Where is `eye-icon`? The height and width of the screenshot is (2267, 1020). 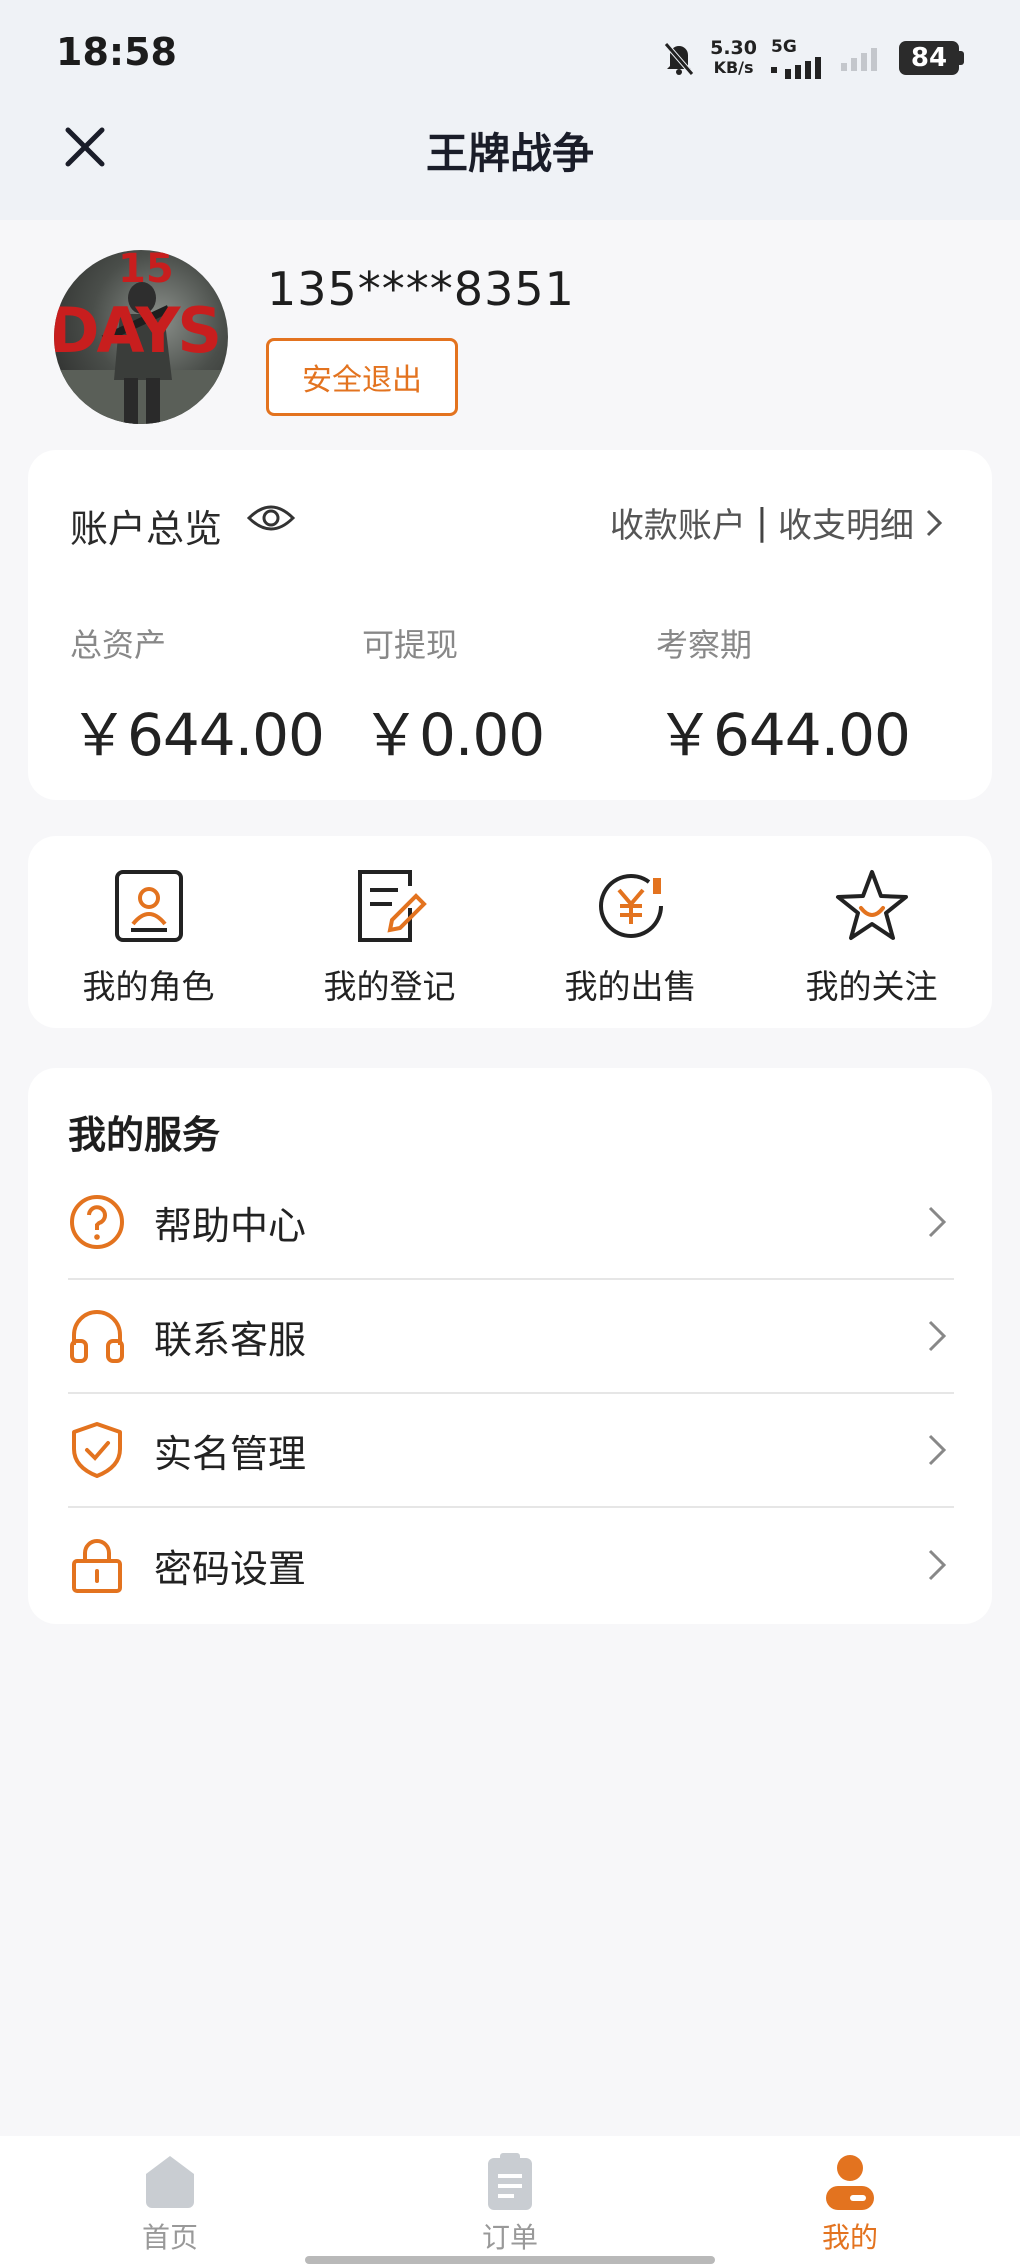 eye-icon is located at coordinates (271, 518).